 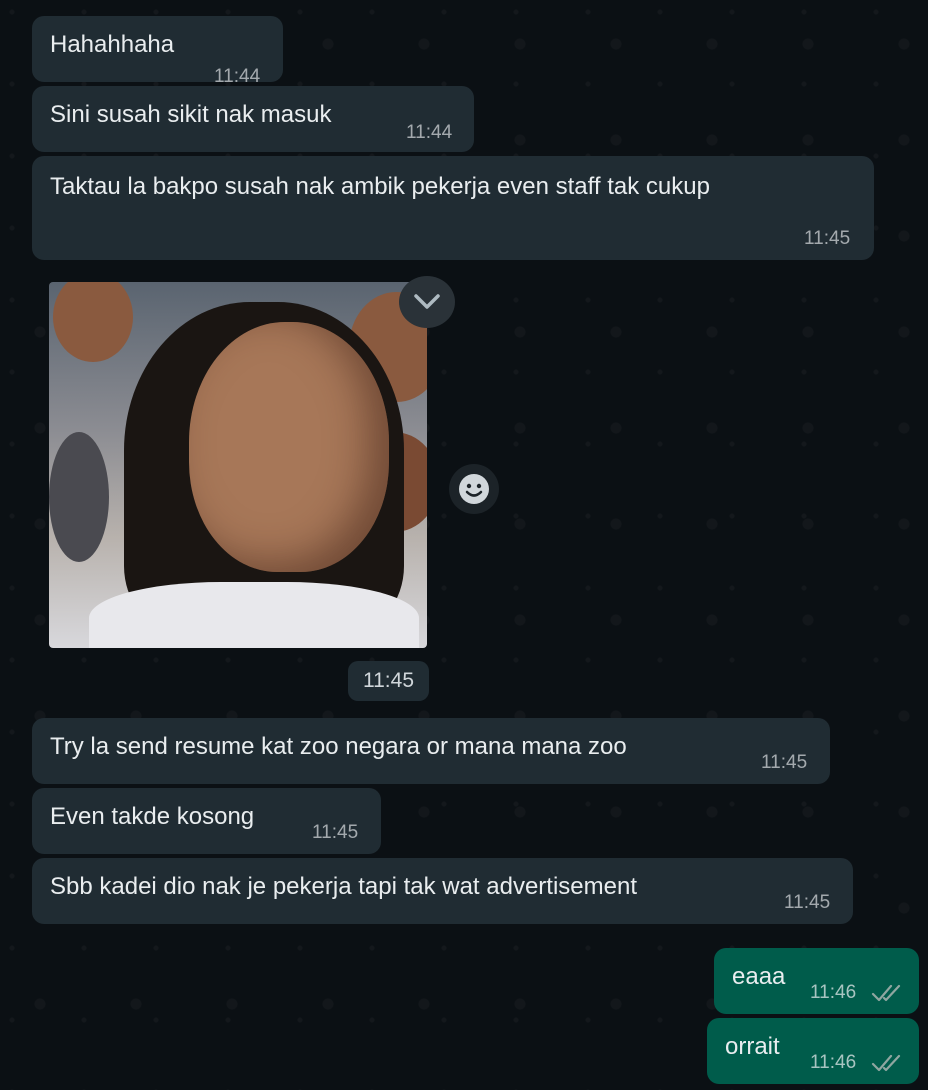 What do you see at coordinates (388, 681) in the screenshot?
I see `media-time: 11:45` at bounding box center [388, 681].